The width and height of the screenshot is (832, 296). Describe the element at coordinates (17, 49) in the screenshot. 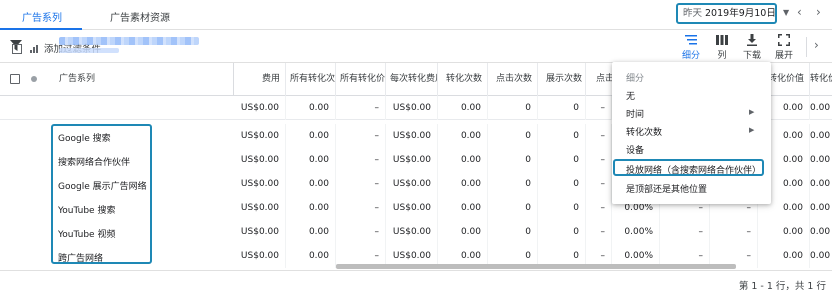

I see `row-checkbox` at that location.